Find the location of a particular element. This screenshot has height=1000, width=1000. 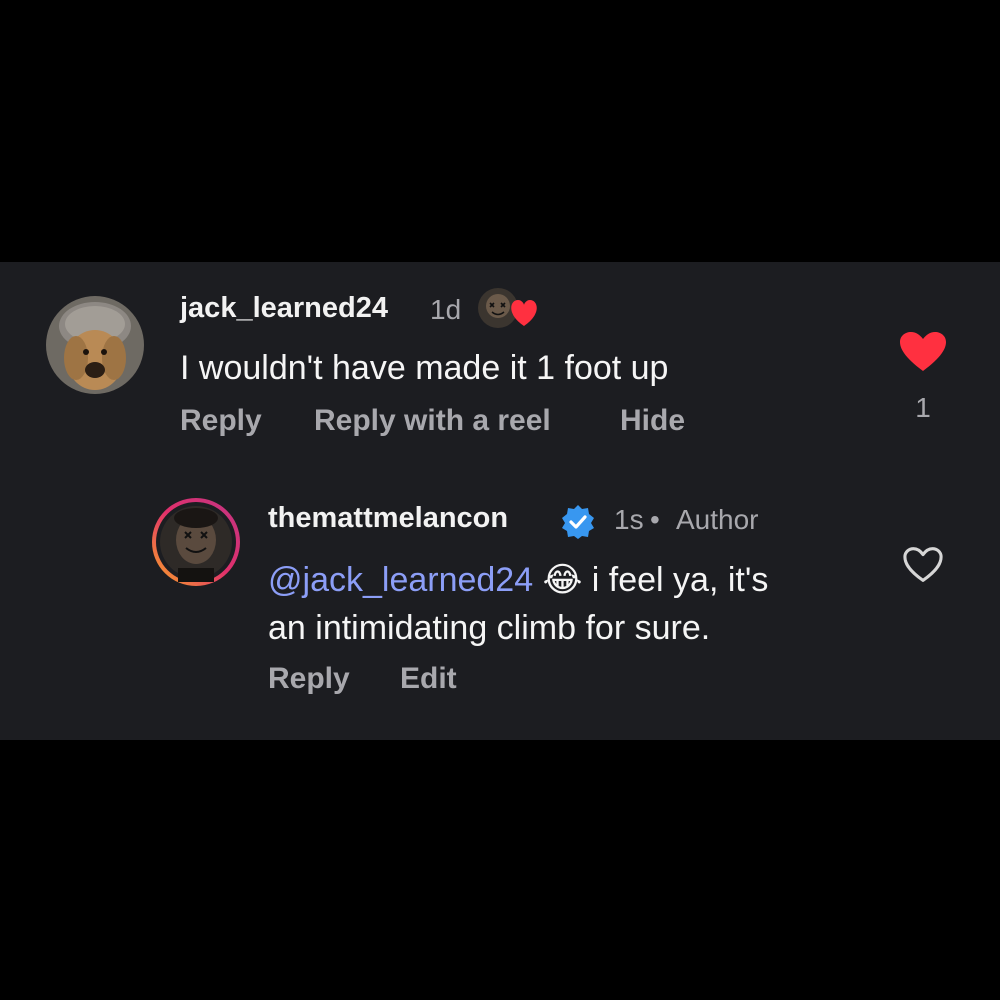

mention-link: @jack_learned24 is located at coordinates (400, 580).